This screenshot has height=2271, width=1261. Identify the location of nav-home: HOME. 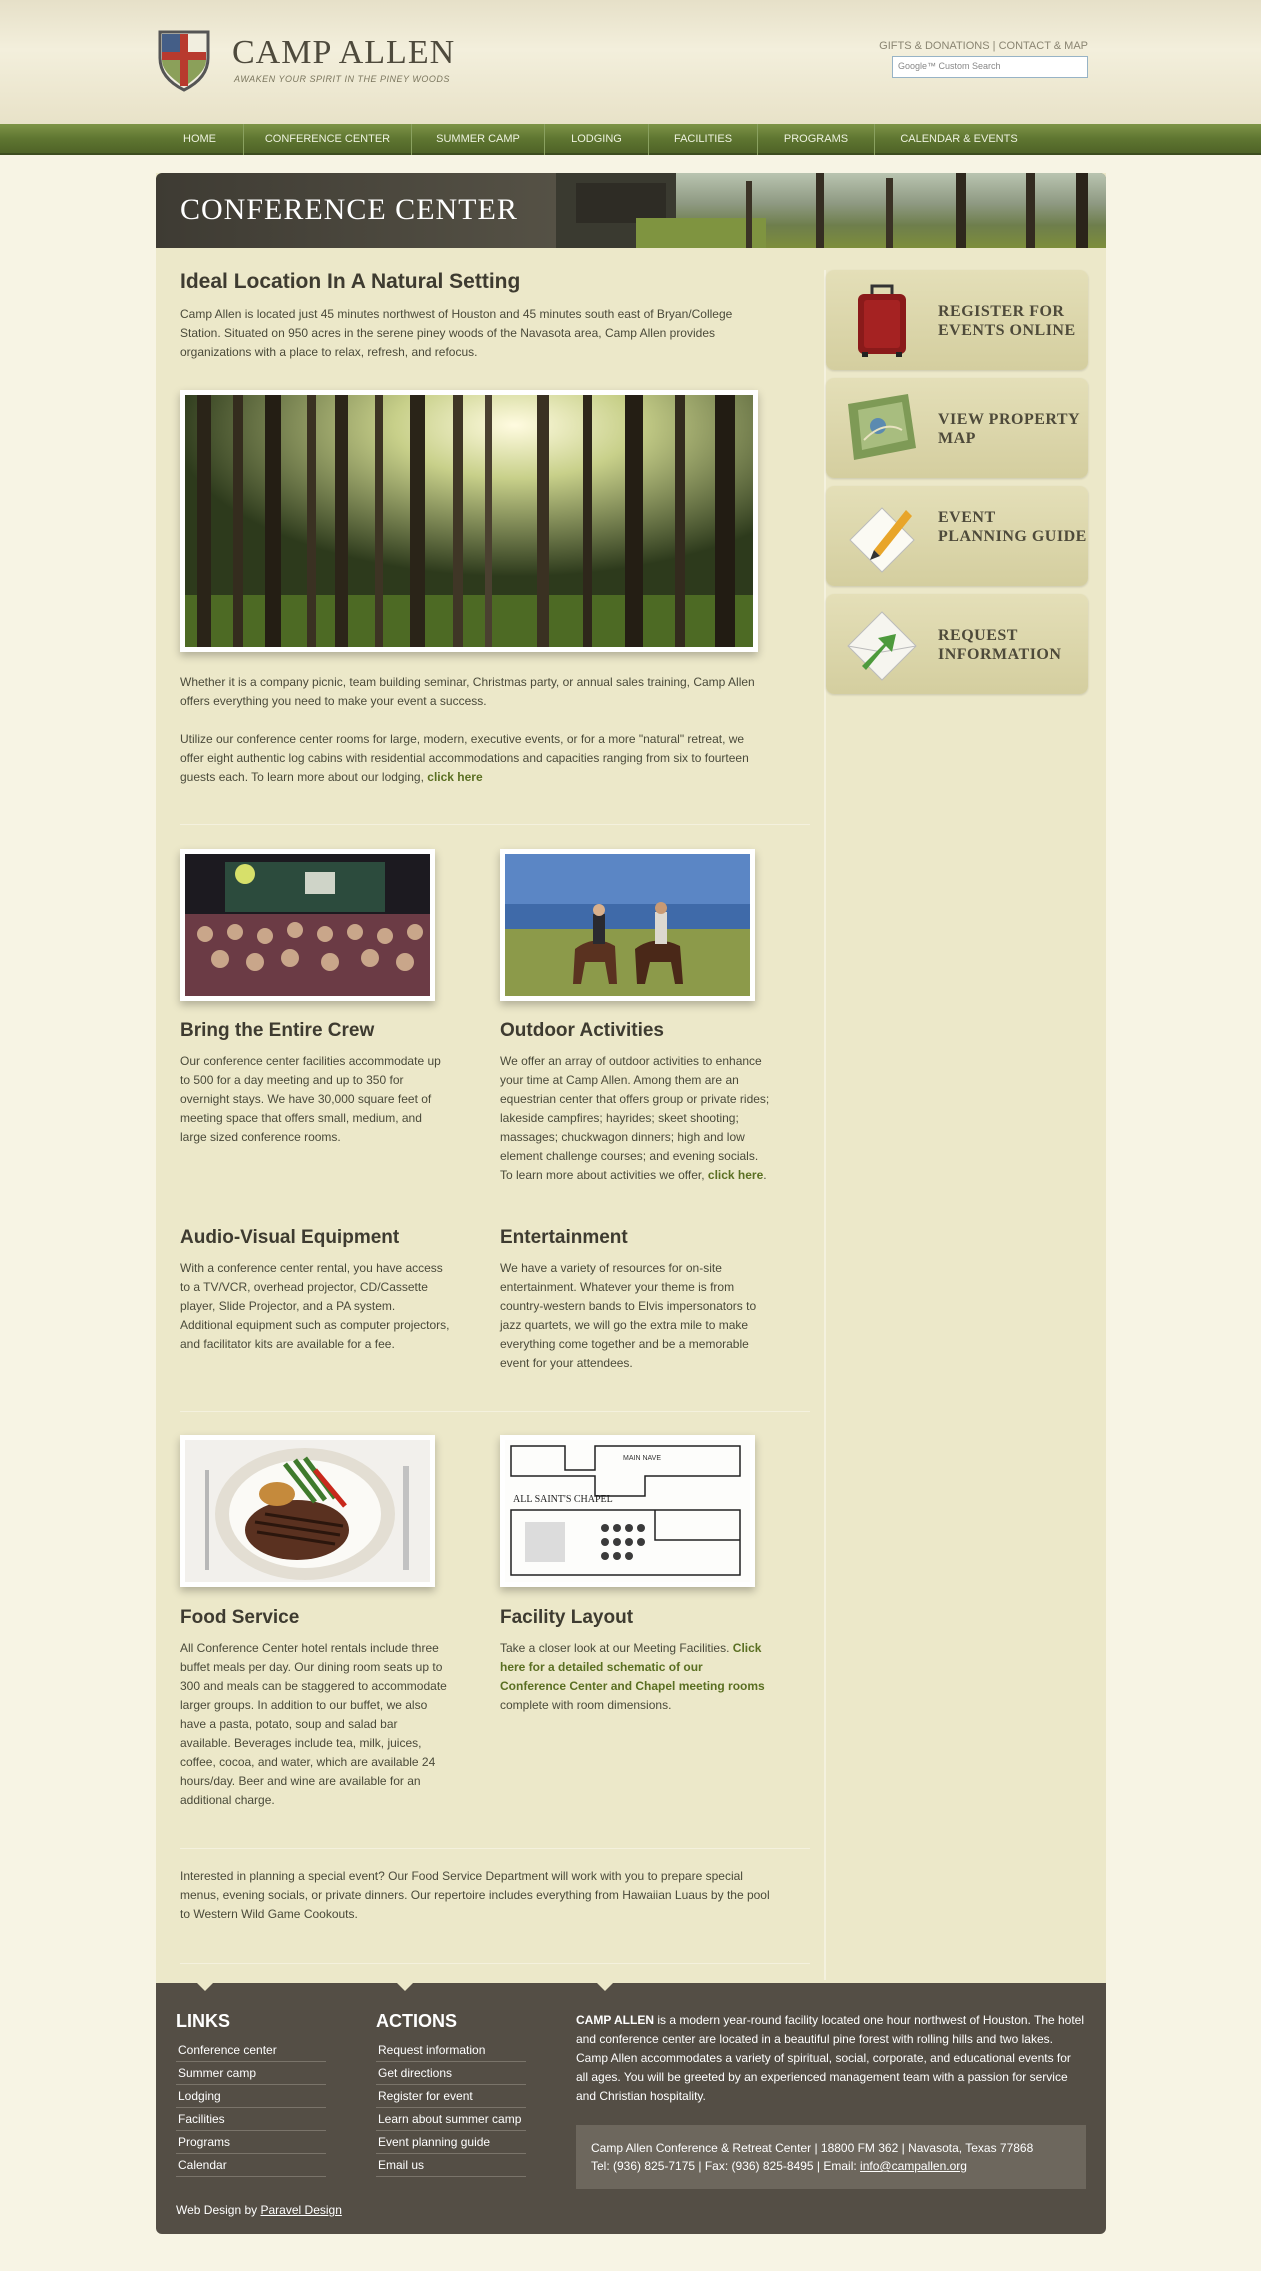
(200, 139).